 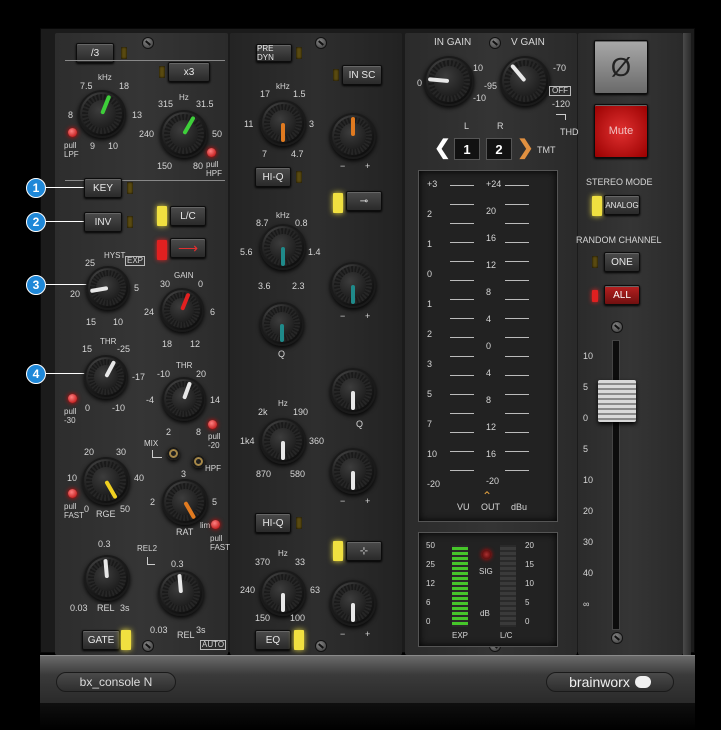 What do you see at coordinates (525, 148) in the screenshot?
I see `chevron-right-icon: ❯` at bounding box center [525, 148].